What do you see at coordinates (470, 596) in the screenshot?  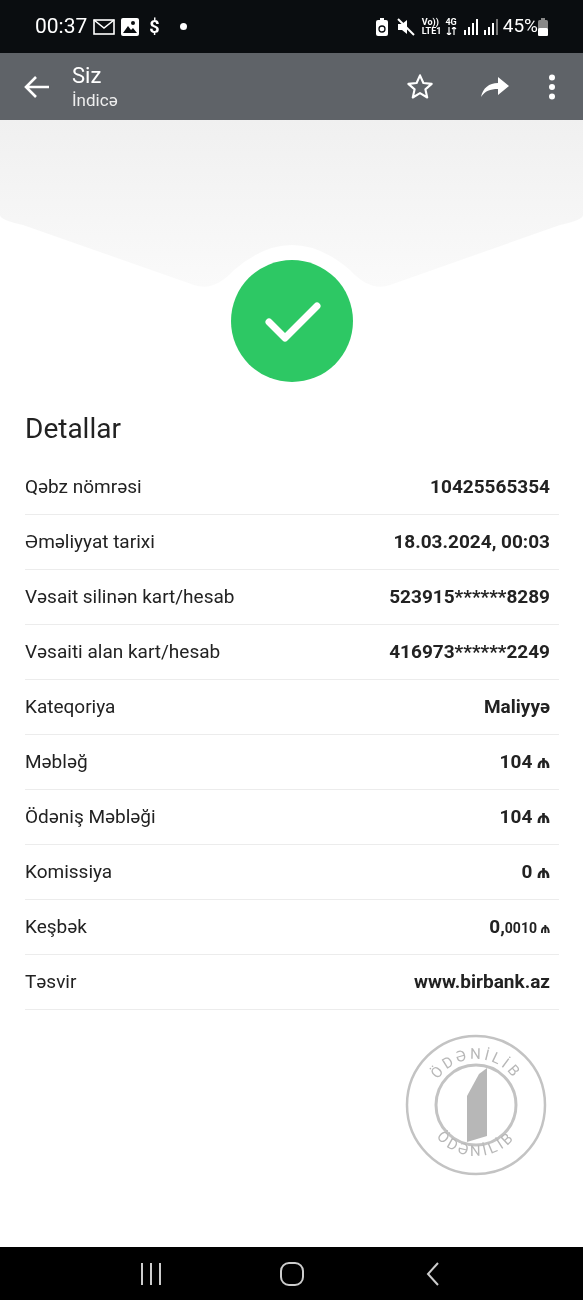 I see `detail-value: 523915******8289` at bounding box center [470, 596].